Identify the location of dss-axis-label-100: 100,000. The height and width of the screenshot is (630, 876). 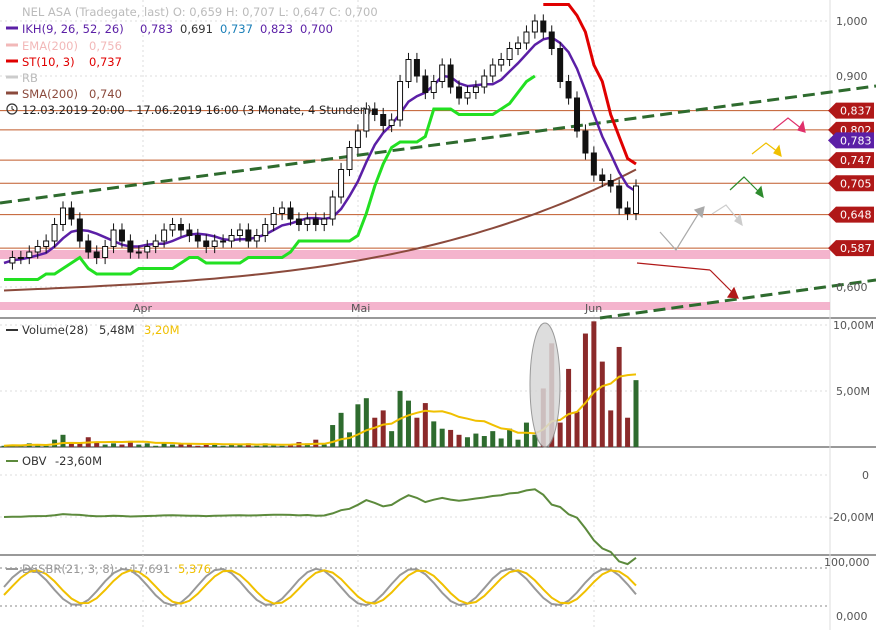
(847, 562).